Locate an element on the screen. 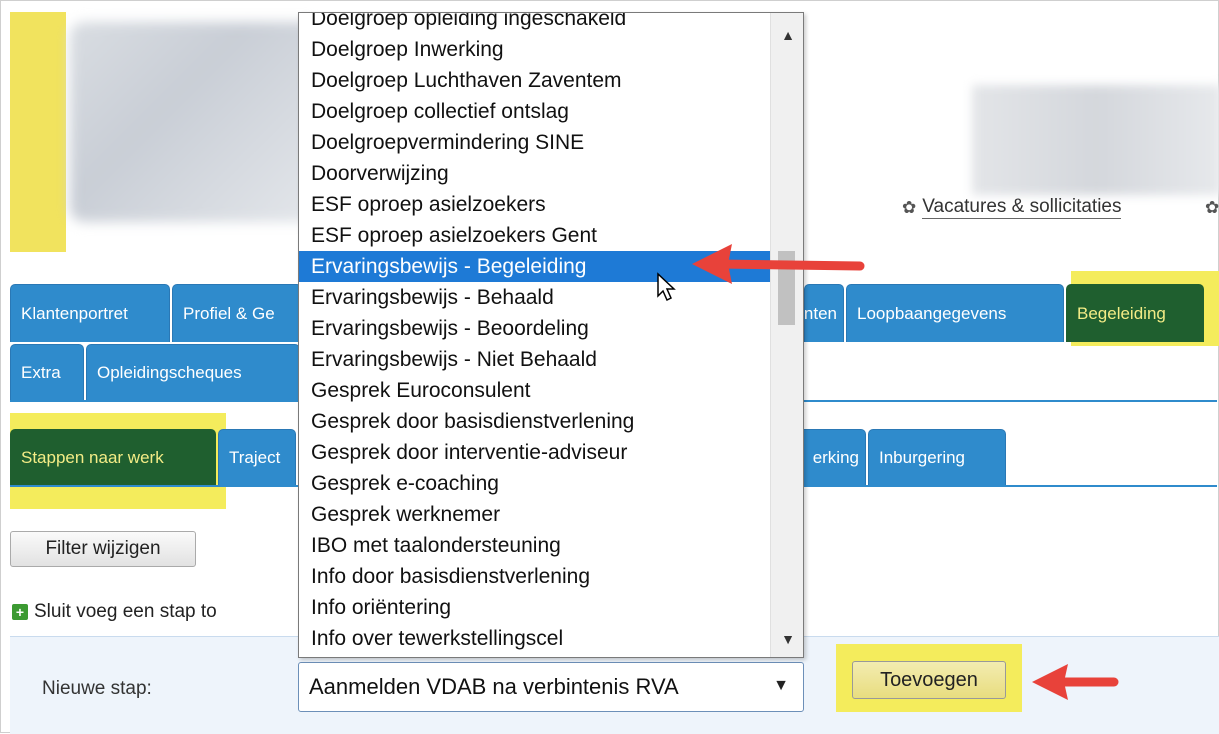 This screenshot has height=734, width=1219. tab-inburgering: Inburgering is located at coordinates (937, 457).